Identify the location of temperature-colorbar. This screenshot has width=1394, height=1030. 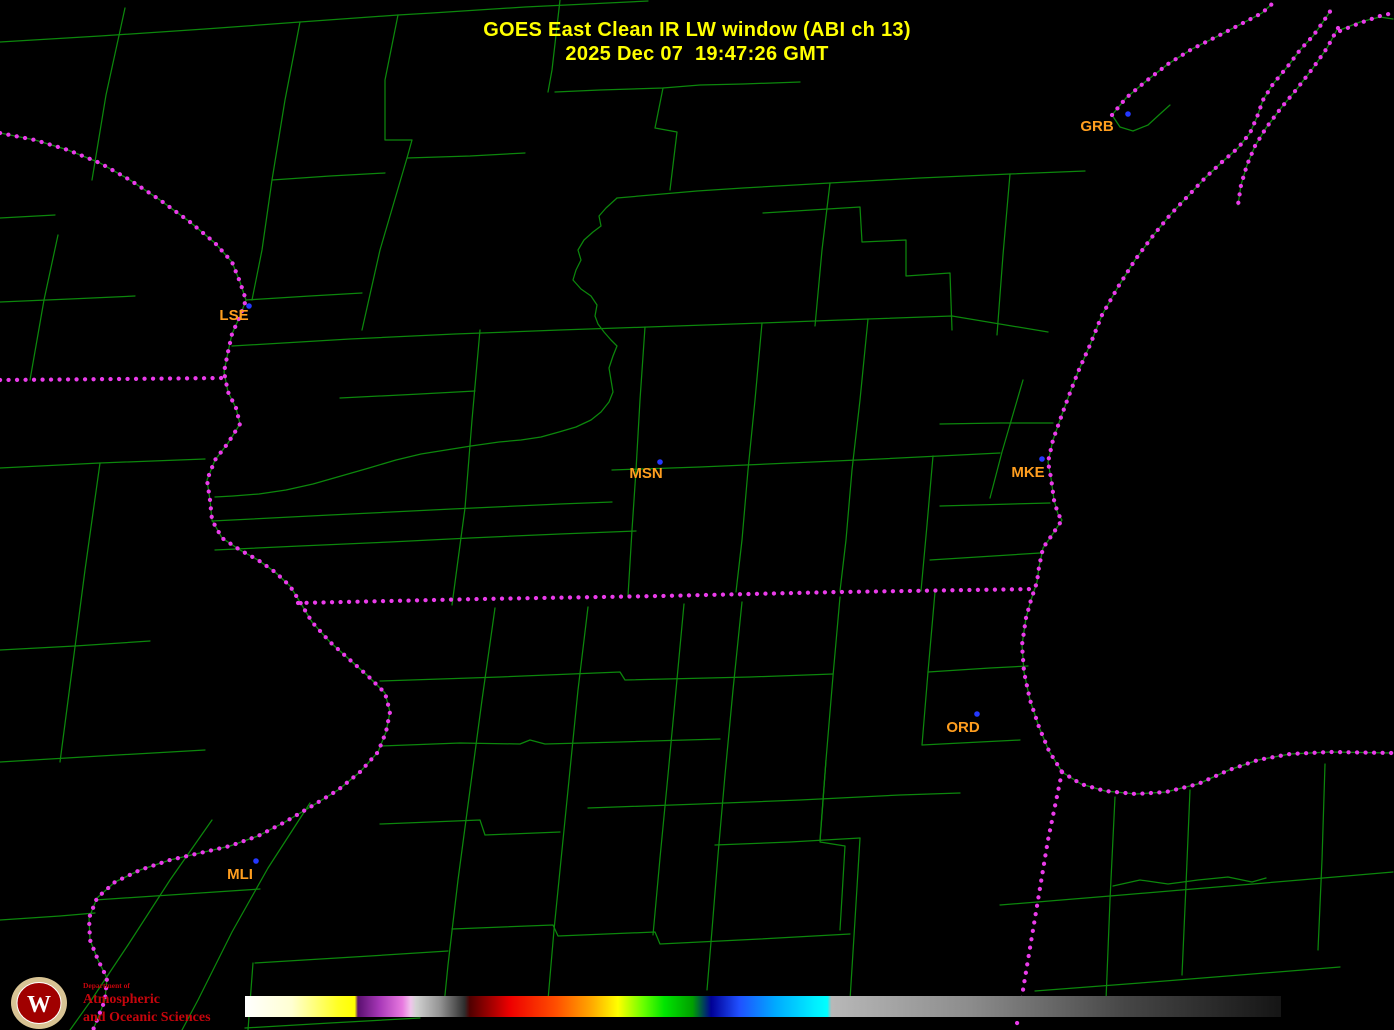
(763, 1006).